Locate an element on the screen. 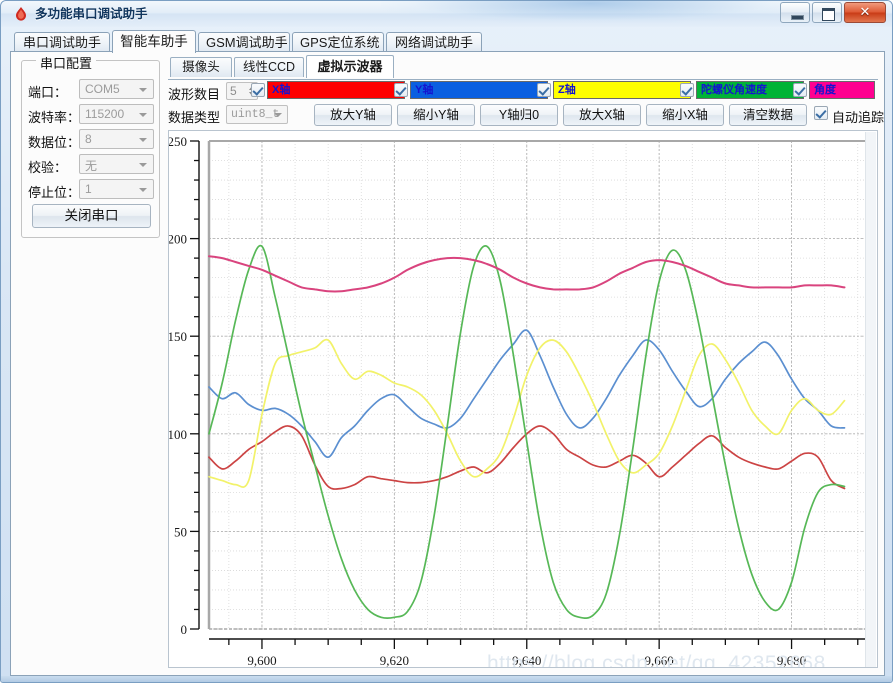  serial-field-value-0: COM5 is located at coordinates (102, 89).